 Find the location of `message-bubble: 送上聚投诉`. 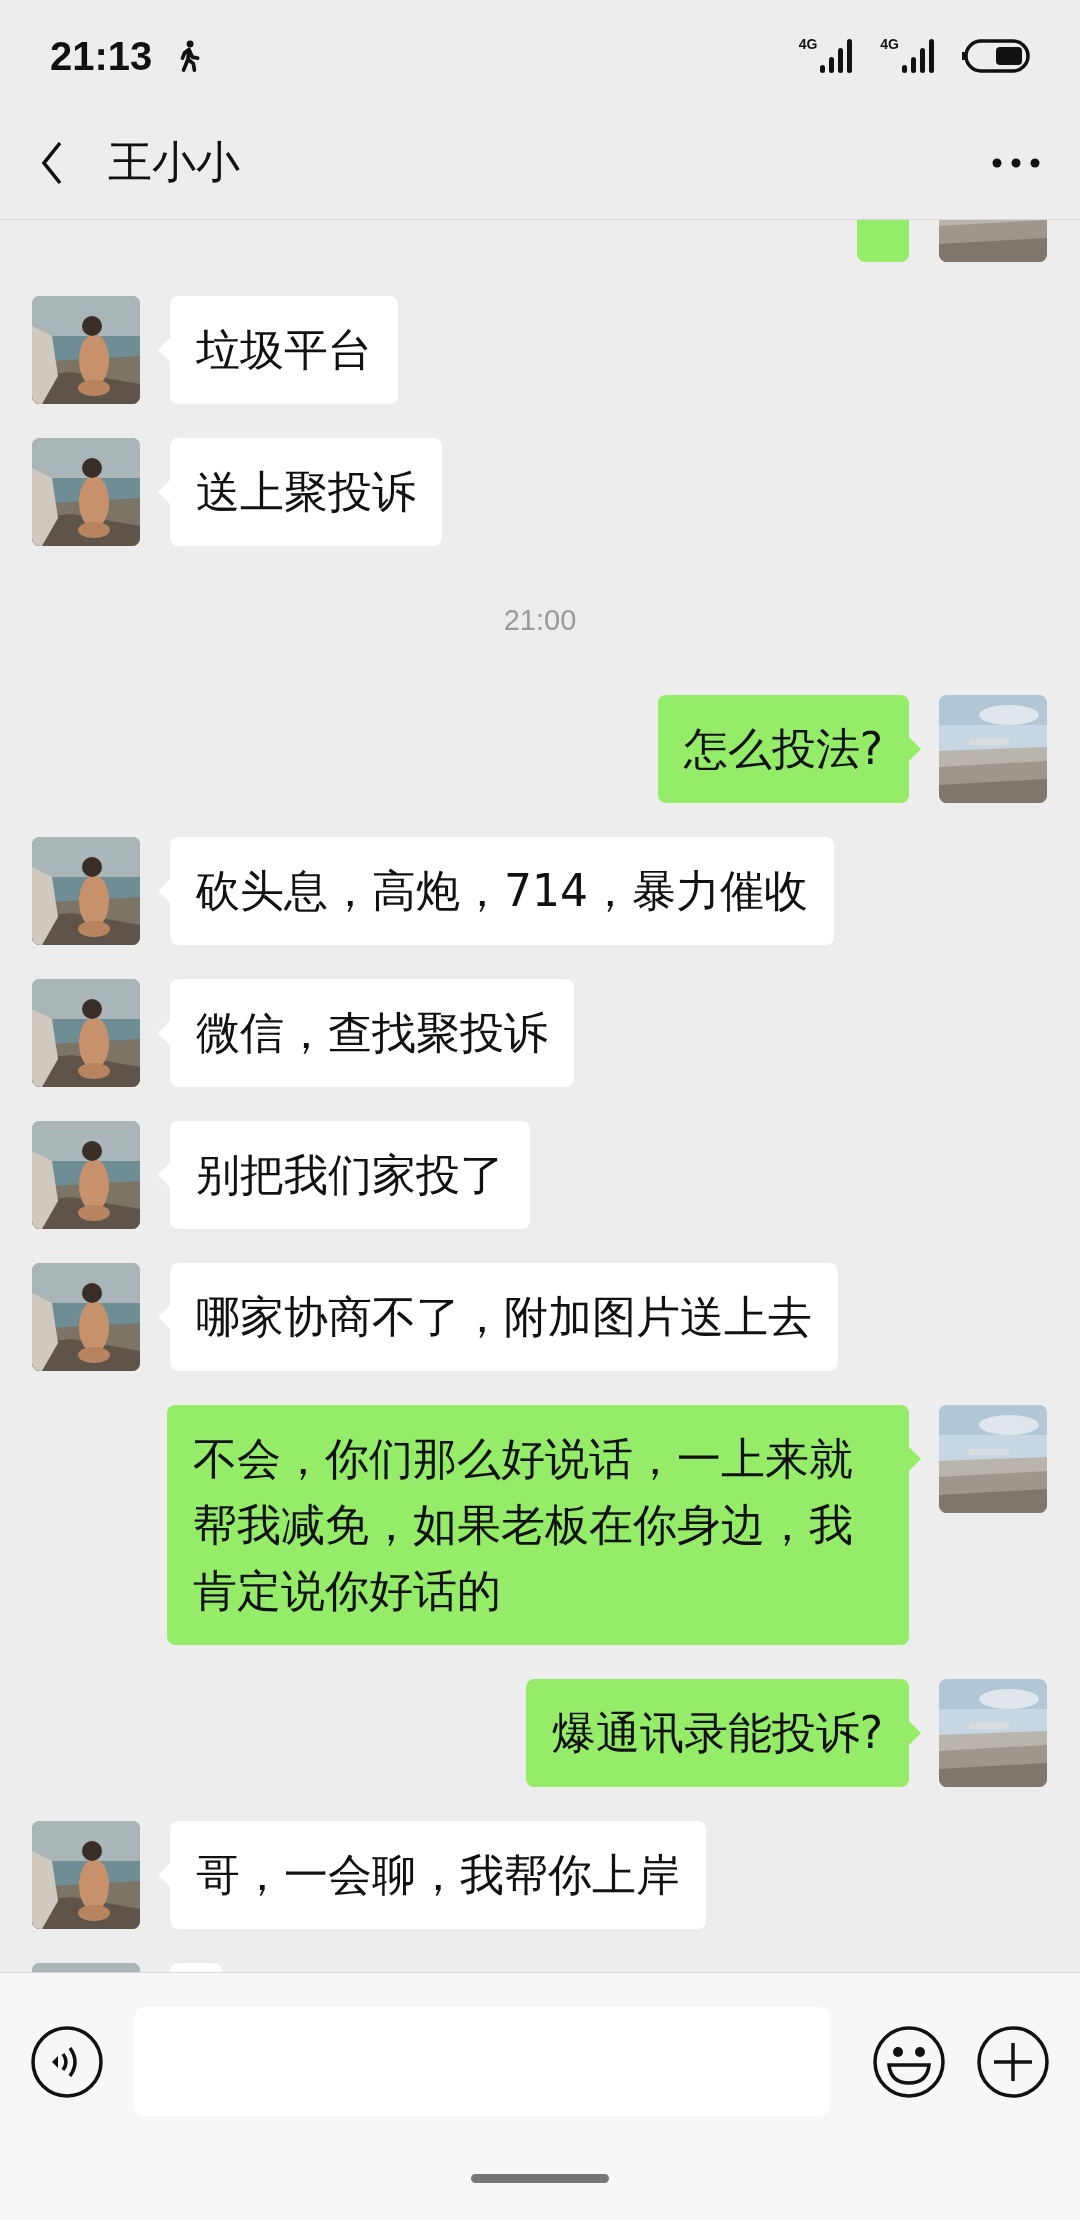

message-bubble: 送上聚投诉 is located at coordinates (306, 492).